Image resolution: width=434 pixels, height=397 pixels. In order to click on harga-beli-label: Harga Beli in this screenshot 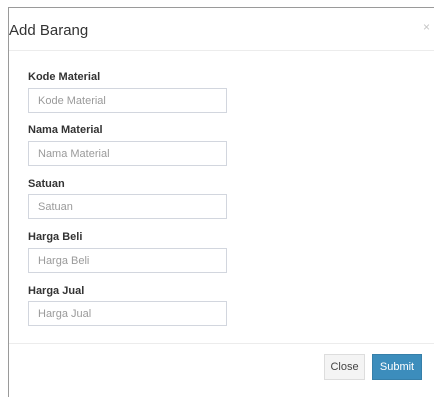, I will do `click(55, 237)`.